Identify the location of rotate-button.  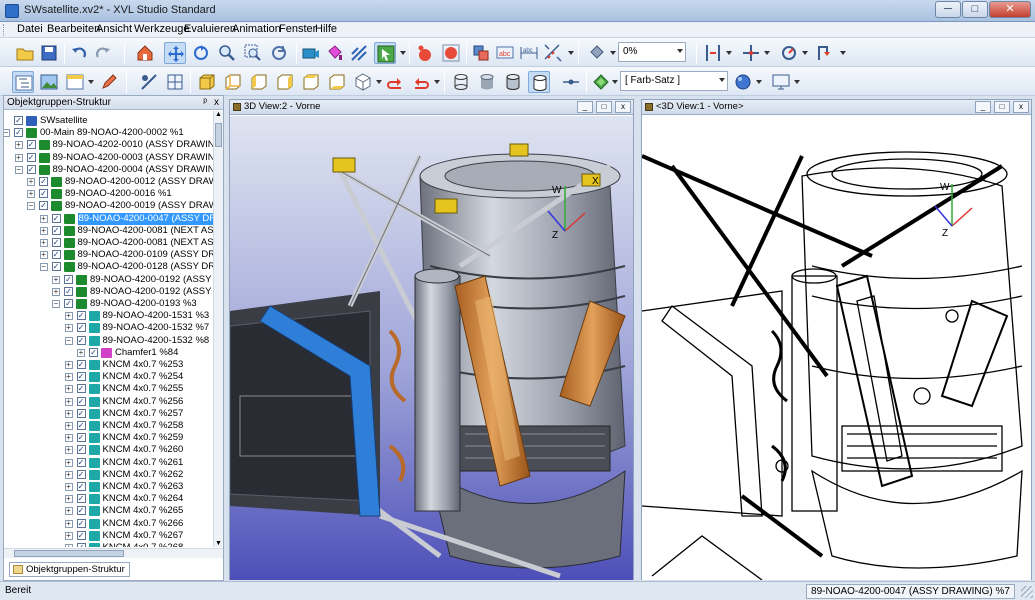
(201, 53).